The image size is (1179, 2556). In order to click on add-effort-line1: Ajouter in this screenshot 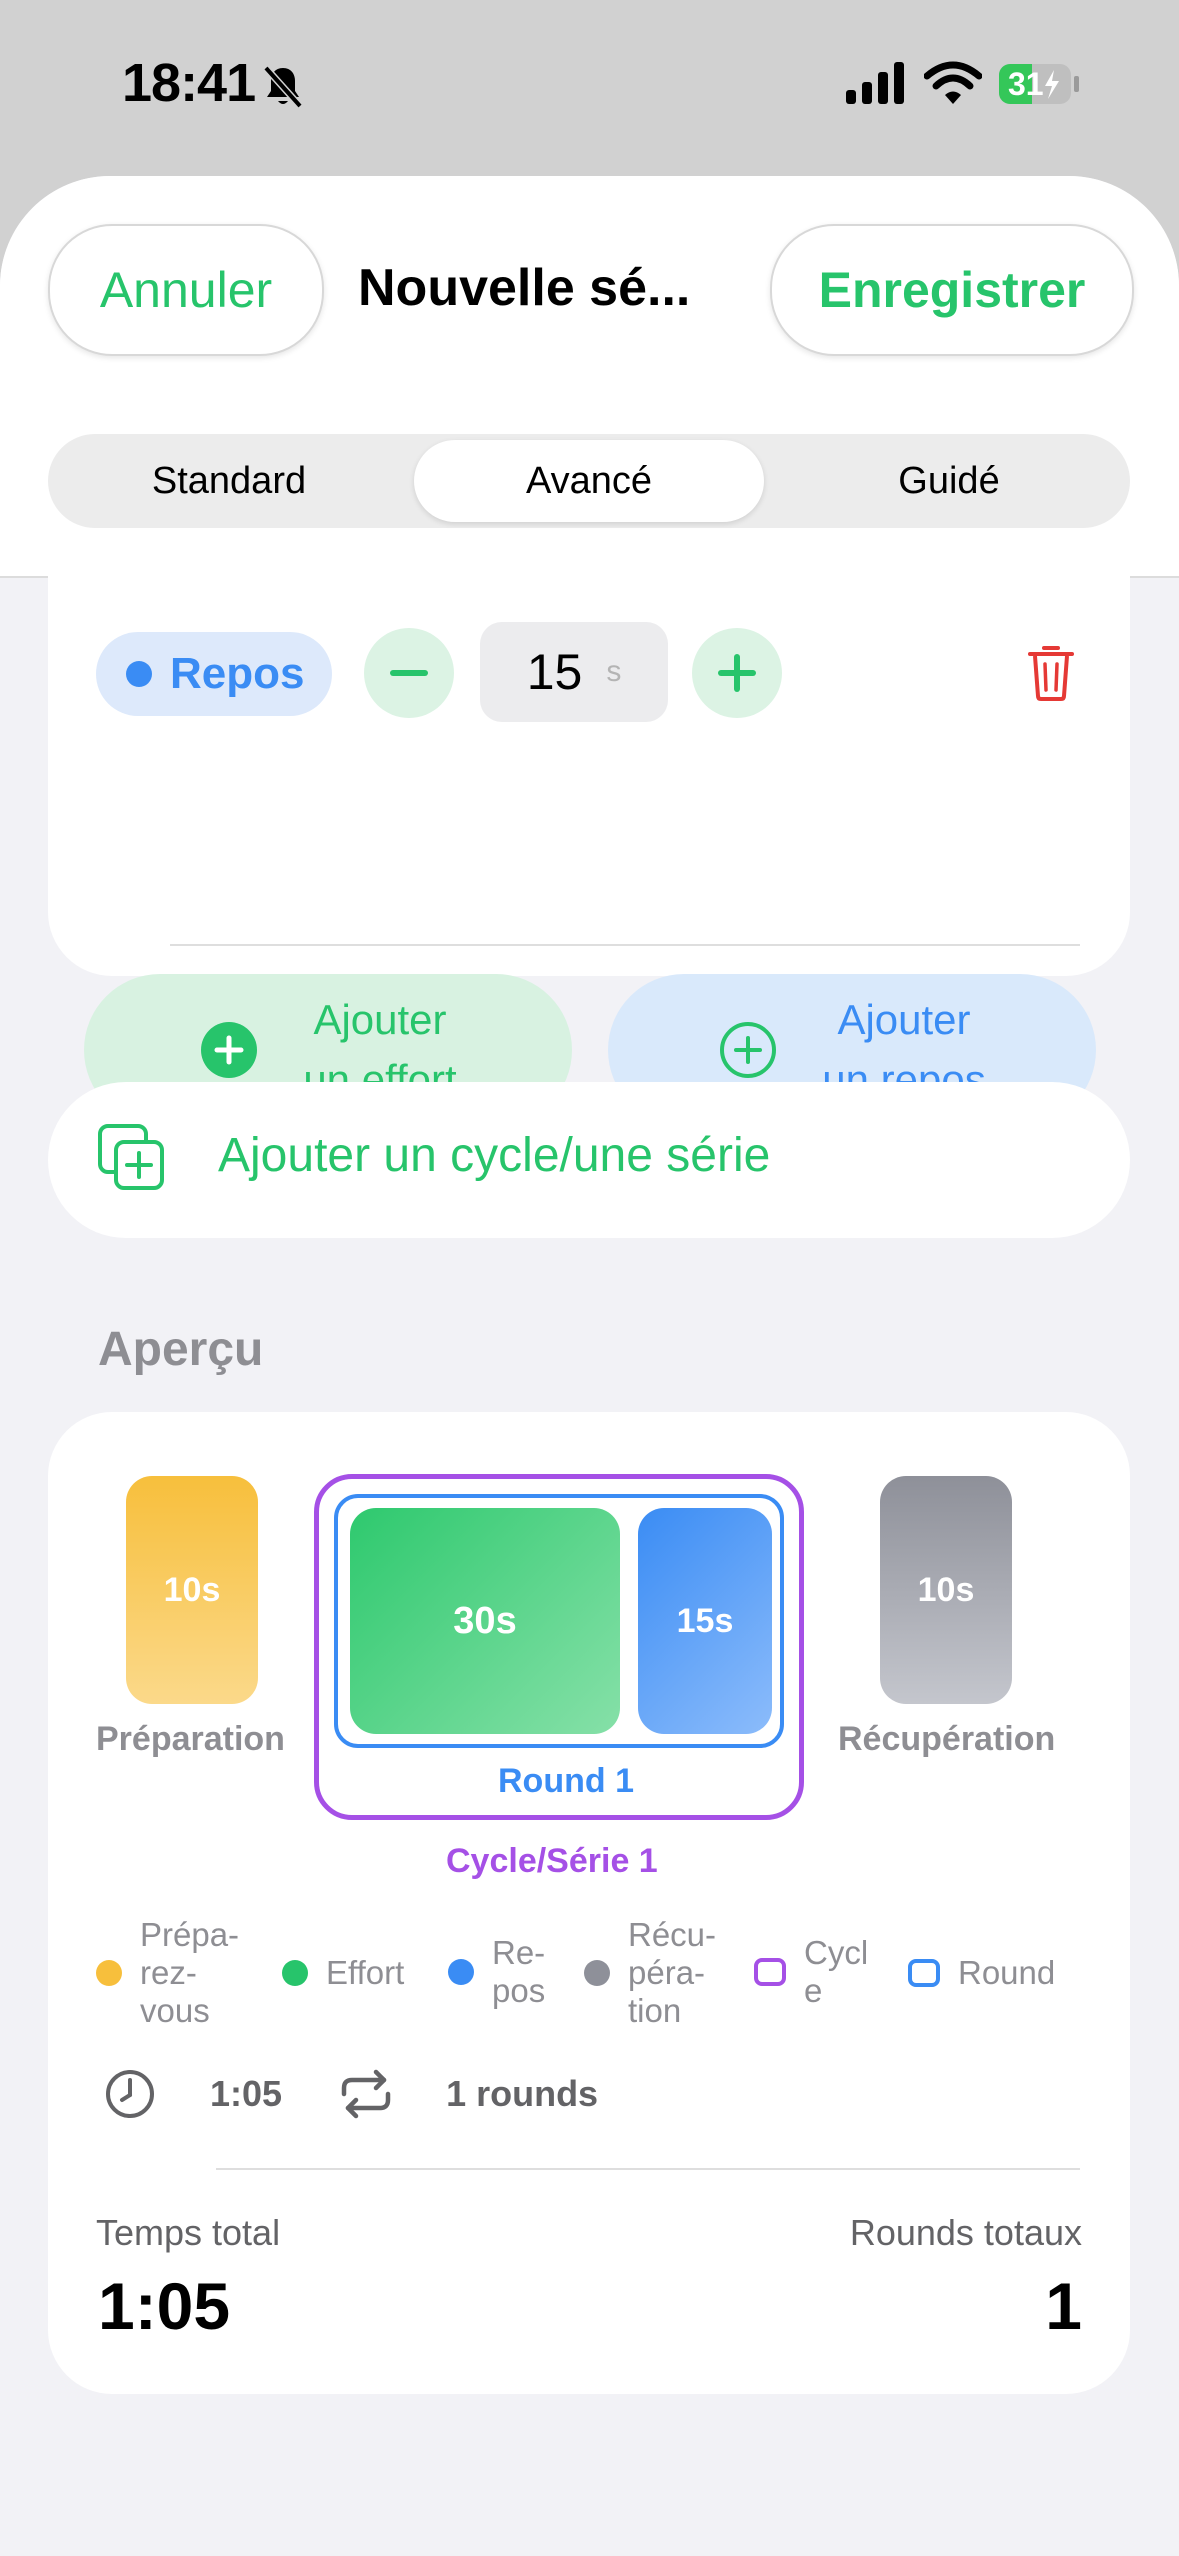, I will do `click(380, 1019)`.